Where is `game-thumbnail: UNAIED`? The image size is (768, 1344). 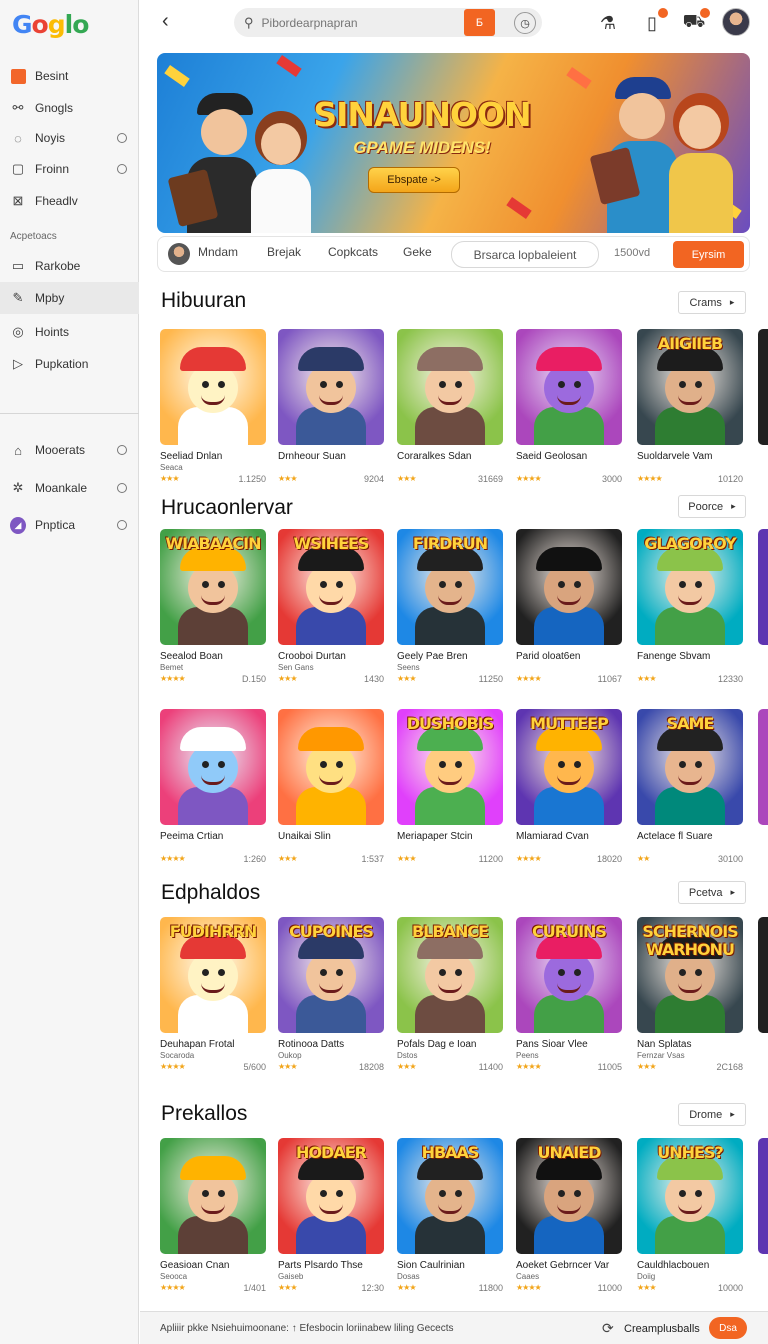
game-thumbnail: UNAIED is located at coordinates (569, 1196).